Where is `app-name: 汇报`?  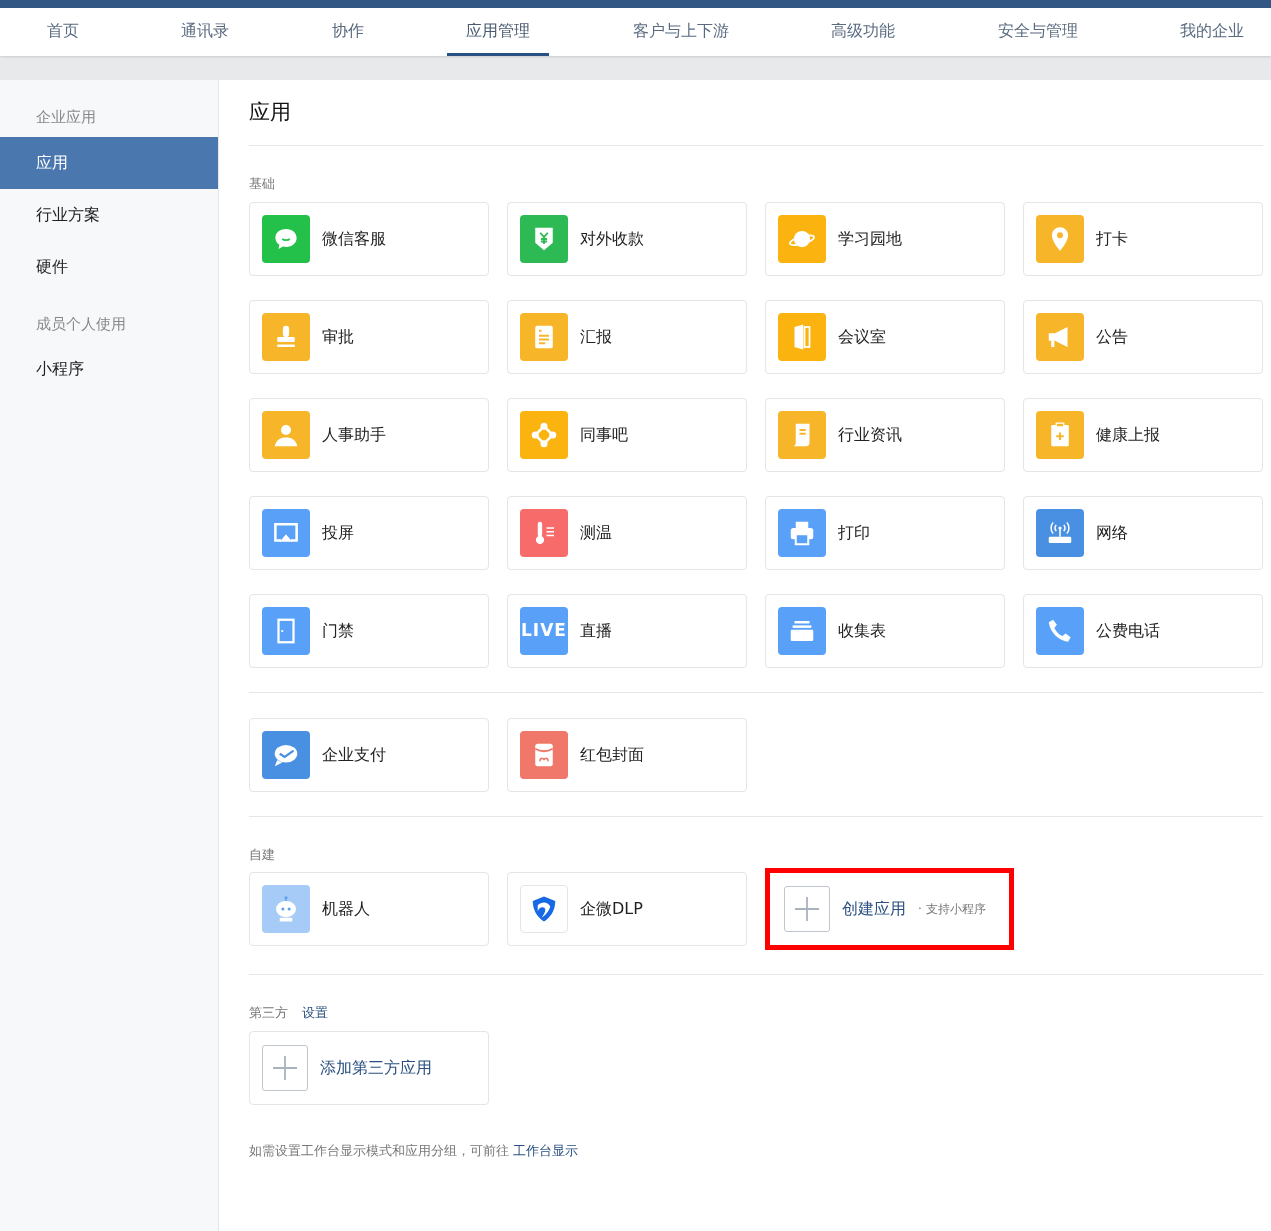
app-name: 汇报 is located at coordinates (596, 336).